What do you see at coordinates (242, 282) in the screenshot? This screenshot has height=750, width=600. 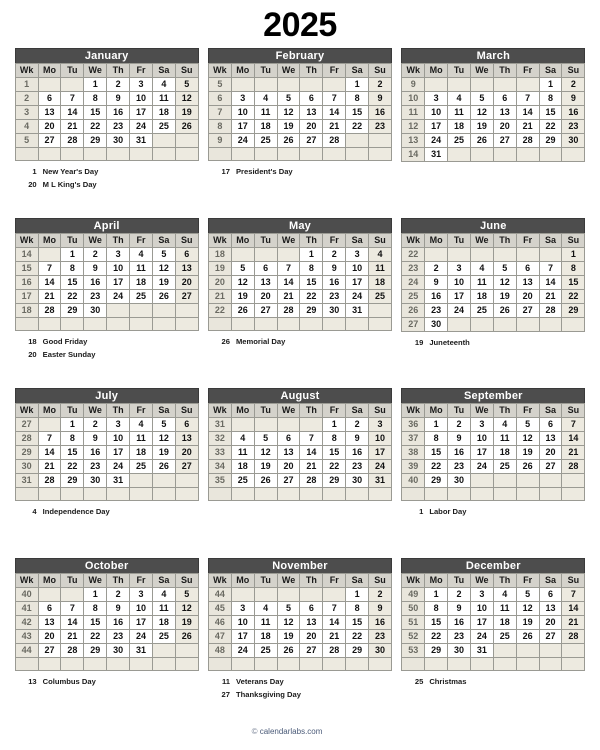 I see `day-cell: 12` at bounding box center [242, 282].